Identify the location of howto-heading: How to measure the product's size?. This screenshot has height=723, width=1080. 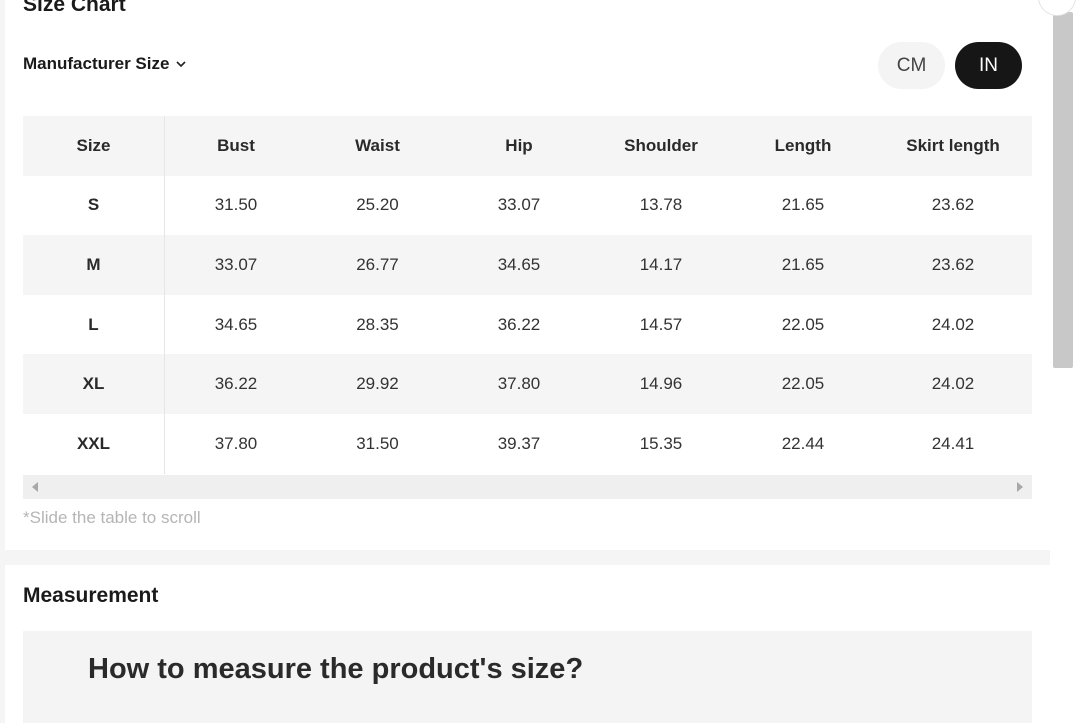
(336, 669).